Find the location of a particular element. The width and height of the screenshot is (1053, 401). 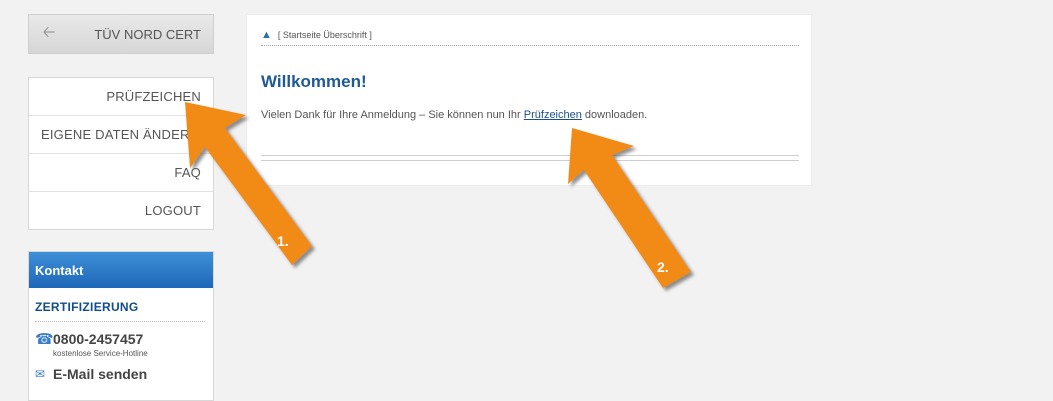

annotation-label-1: 1. is located at coordinates (283, 241).